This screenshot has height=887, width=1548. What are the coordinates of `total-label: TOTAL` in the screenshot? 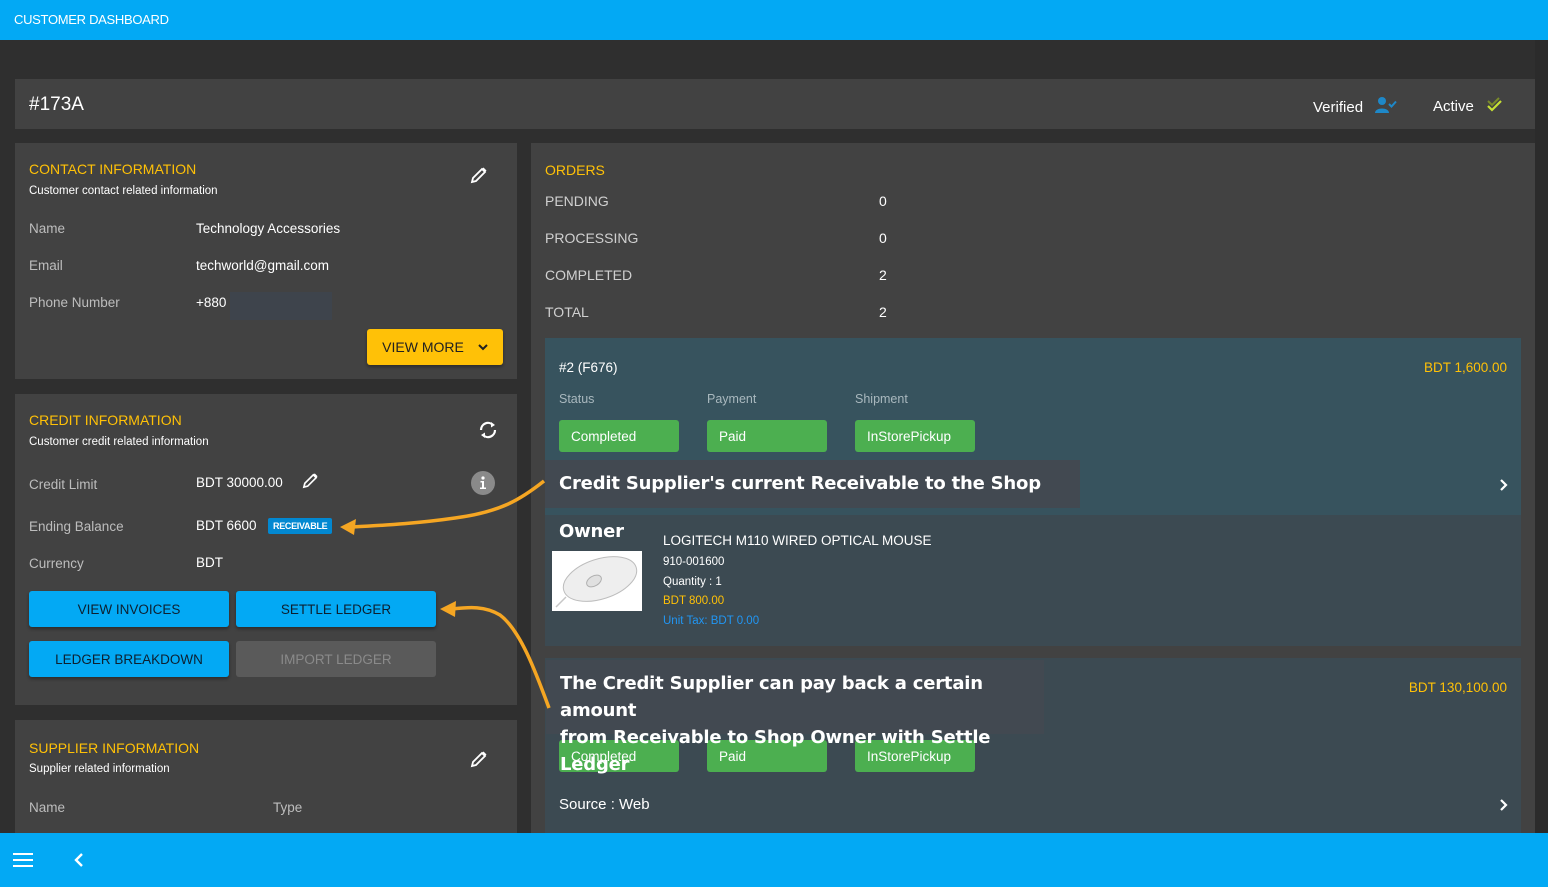 It's located at (567, 312).